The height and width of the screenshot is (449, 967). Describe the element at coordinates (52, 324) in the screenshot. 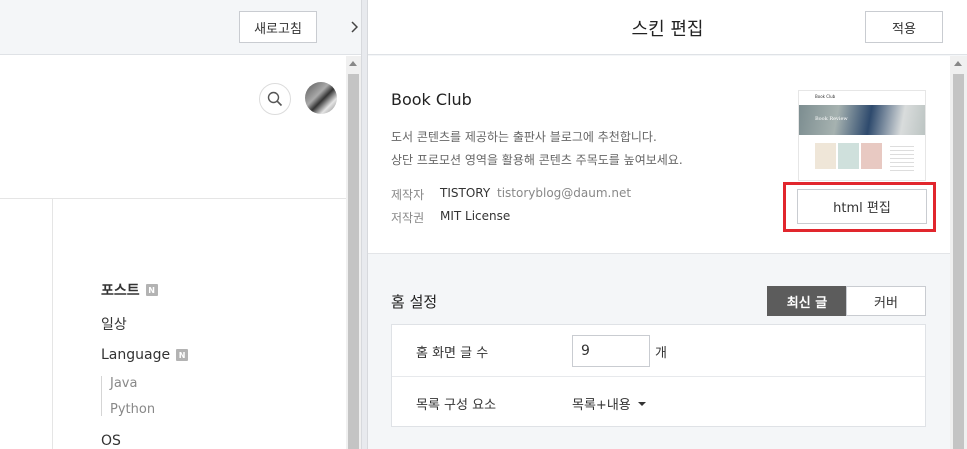

I see `content-divider` at that location.